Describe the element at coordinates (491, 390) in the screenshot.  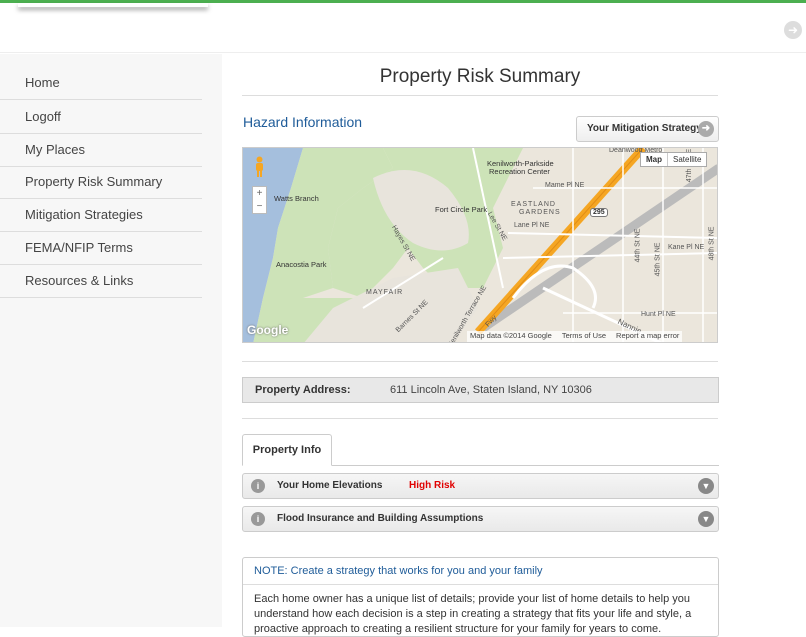
I see `property-address-value: 611 Lincoln Ave, Staten Island, NY 10306` at that location.